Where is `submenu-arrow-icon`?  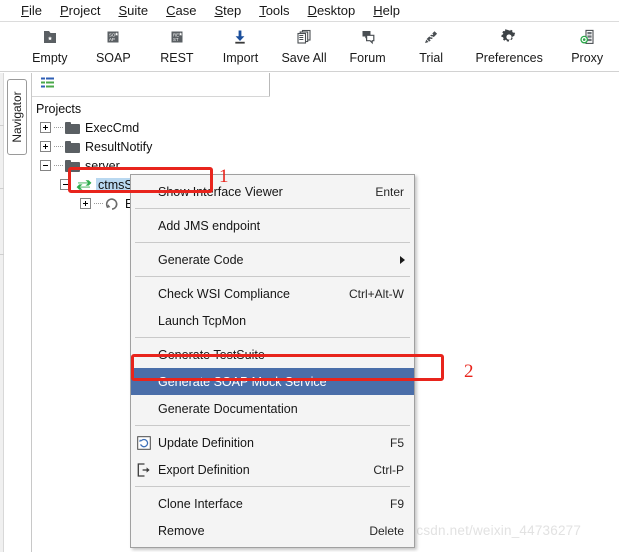 submenu-arrow-icon is located at coordinates (402, 259).